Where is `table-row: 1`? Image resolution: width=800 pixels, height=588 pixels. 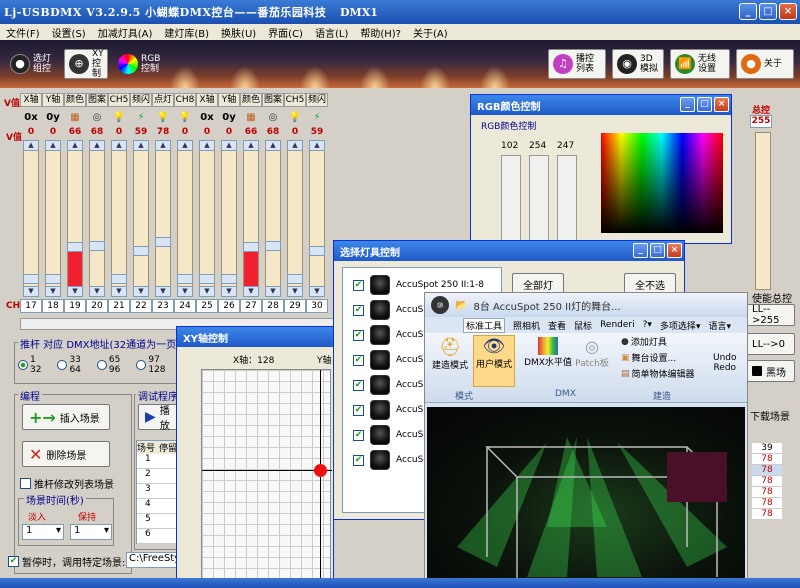 table-row: 1 is located at coordinates (158, 461).